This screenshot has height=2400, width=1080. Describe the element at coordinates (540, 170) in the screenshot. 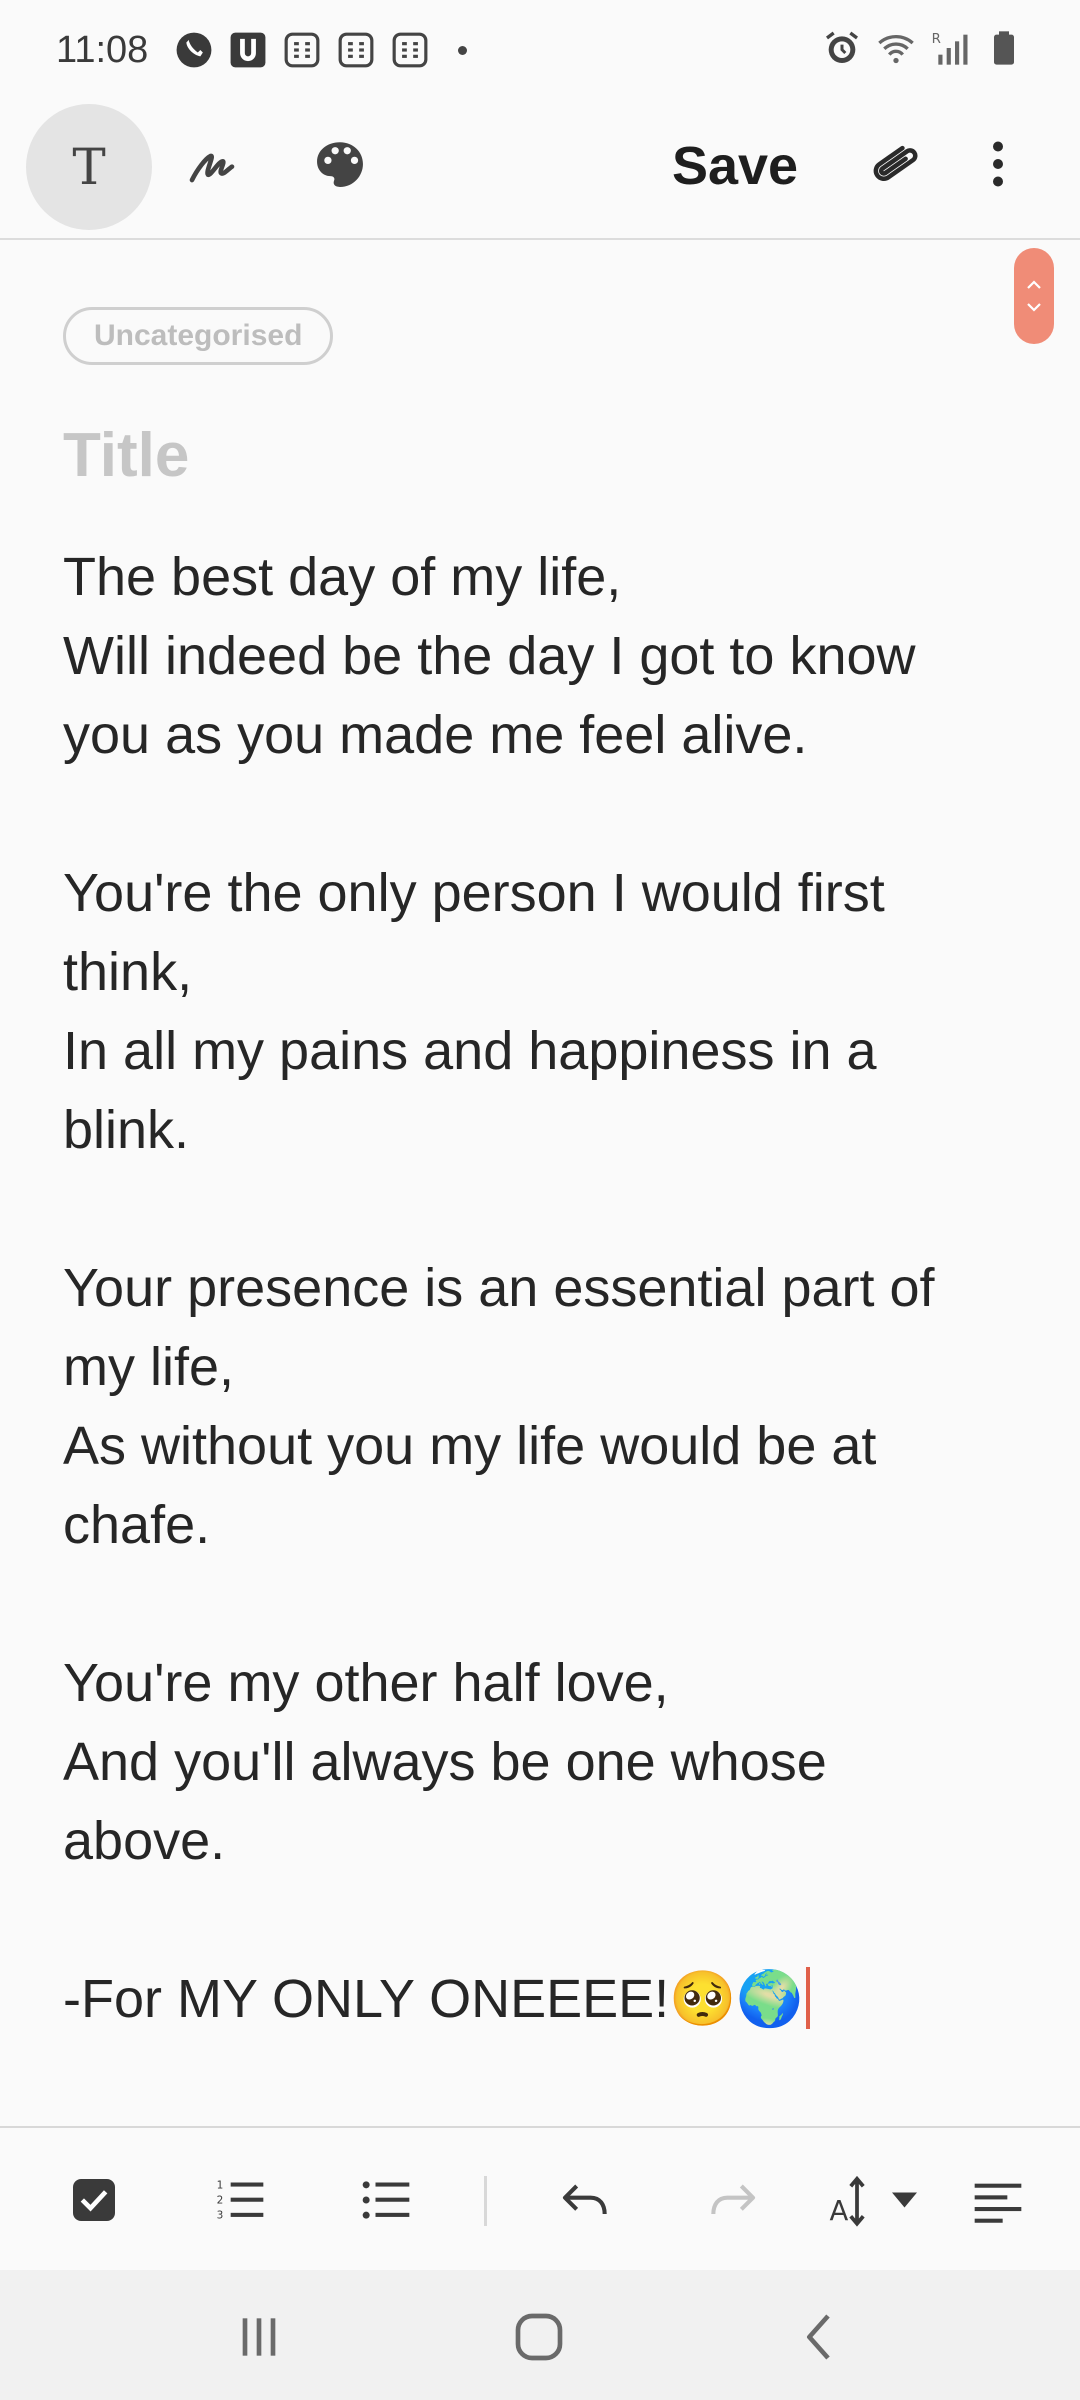

I see `editor-toolbar: T Save` at that location.